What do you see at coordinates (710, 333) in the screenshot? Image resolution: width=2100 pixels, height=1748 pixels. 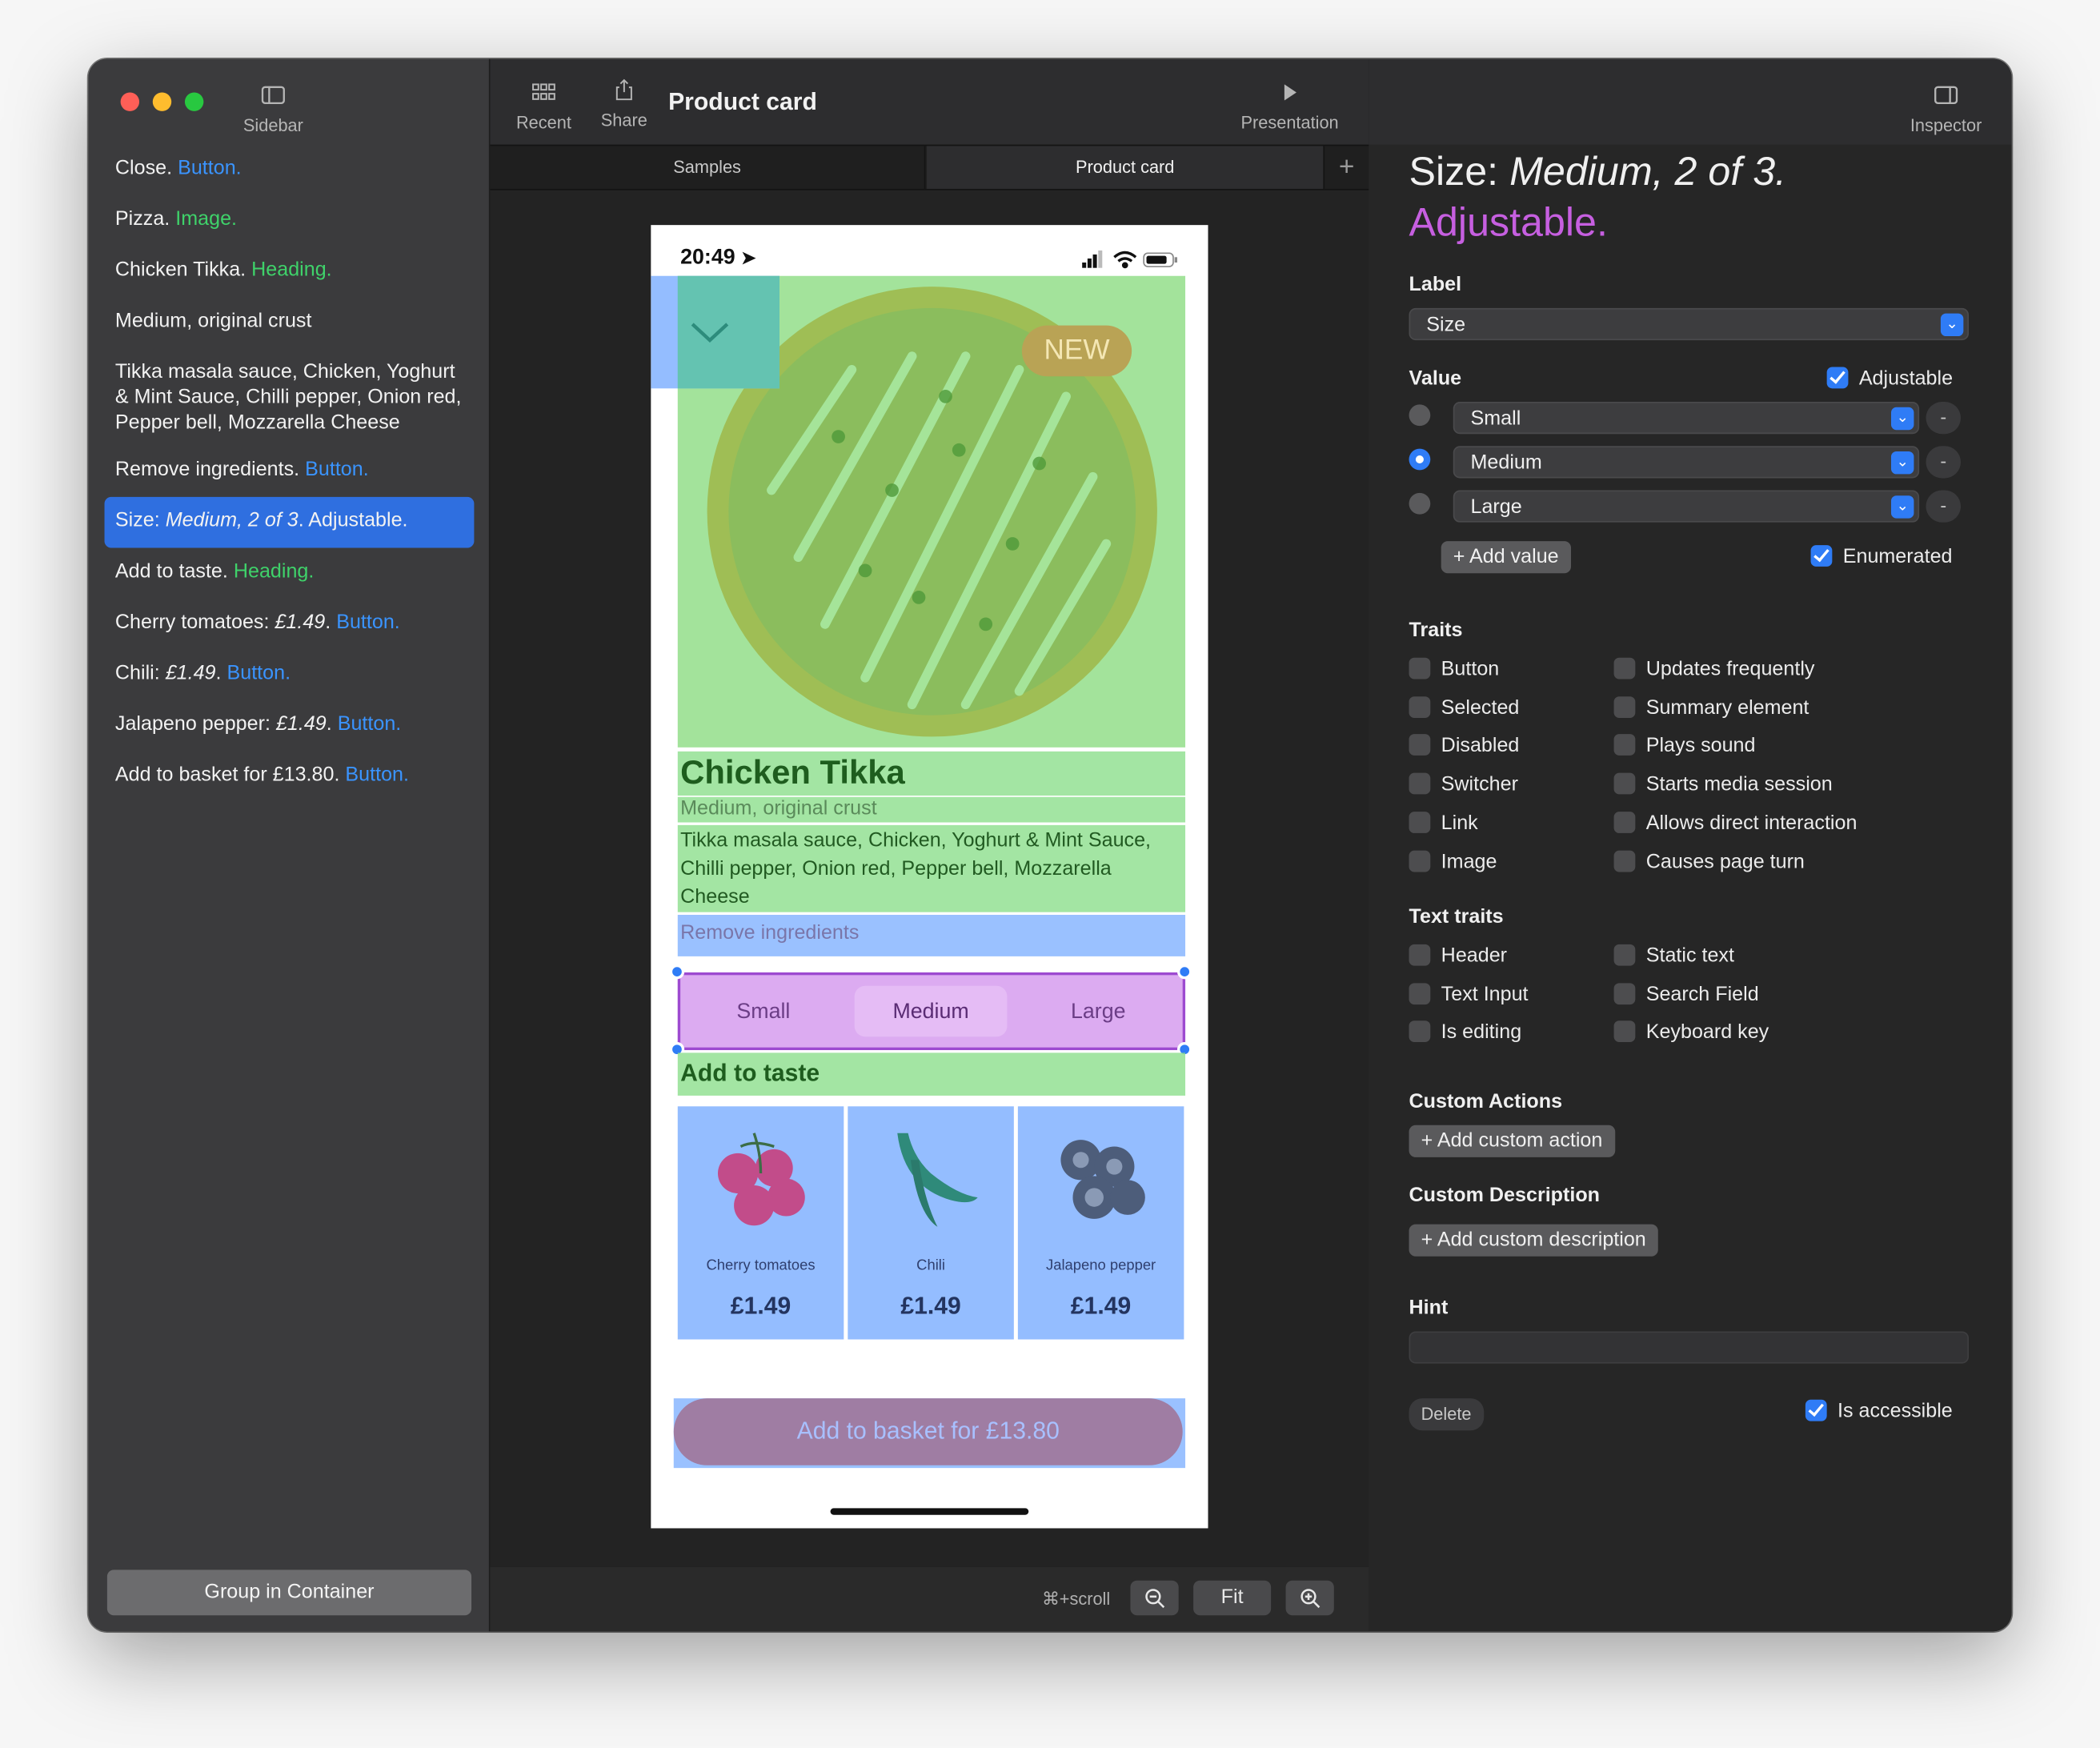 I see `chevron-down-icon` at bounding box center [710, 333].